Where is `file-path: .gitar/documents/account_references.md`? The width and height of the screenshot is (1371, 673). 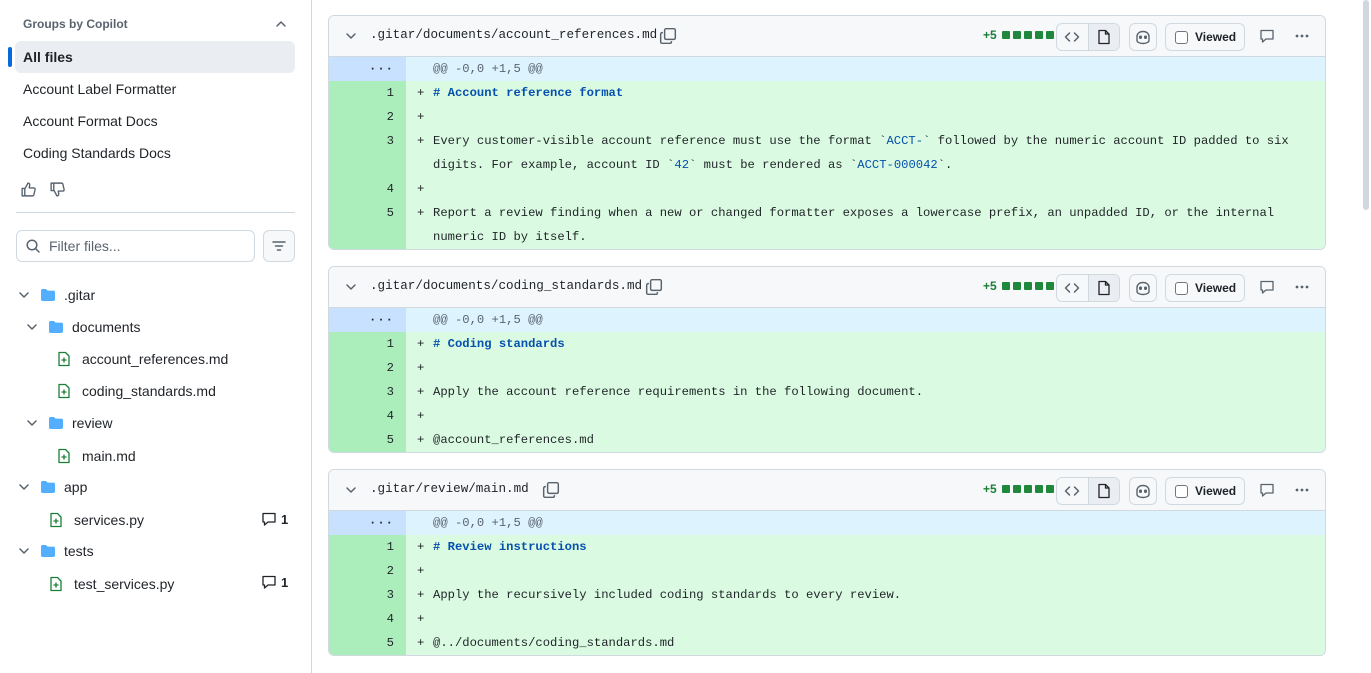 file-path: .gitar/documents/account_references.md is located at coordinates (513, 35).